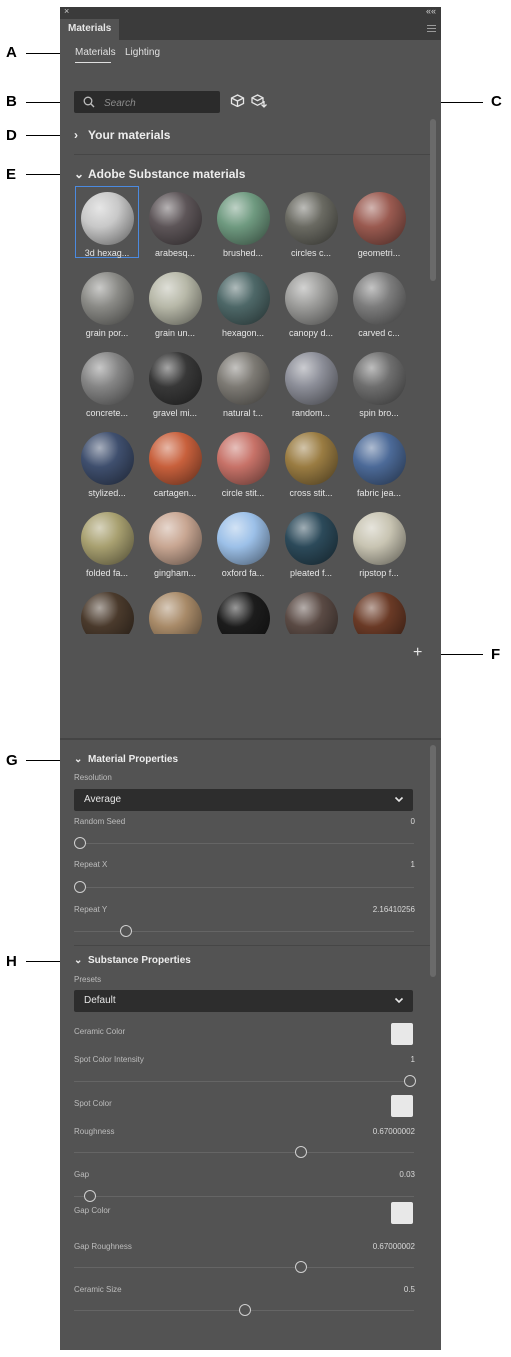 The width and height of the screenshot is (511, 1357). I want to click on resolution-value: Average, so click(103, 799).